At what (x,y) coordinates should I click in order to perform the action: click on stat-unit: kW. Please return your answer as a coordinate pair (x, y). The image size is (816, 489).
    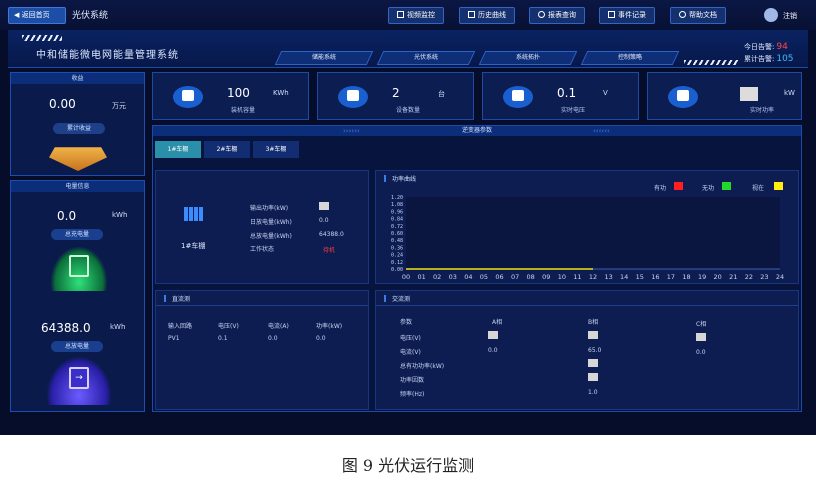
    Looking at the image, I should click on (789, 93).